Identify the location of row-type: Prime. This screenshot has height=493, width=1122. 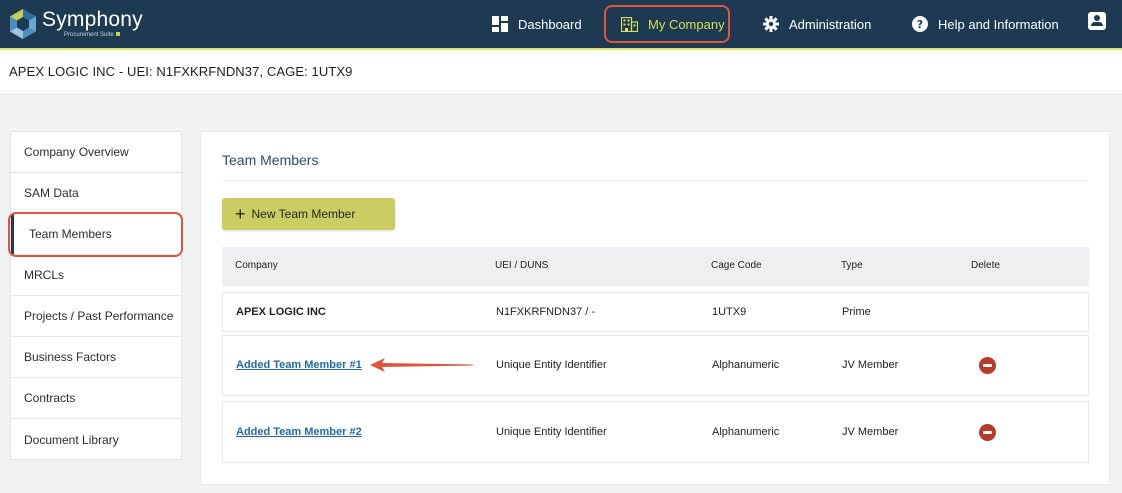
(856, 312).